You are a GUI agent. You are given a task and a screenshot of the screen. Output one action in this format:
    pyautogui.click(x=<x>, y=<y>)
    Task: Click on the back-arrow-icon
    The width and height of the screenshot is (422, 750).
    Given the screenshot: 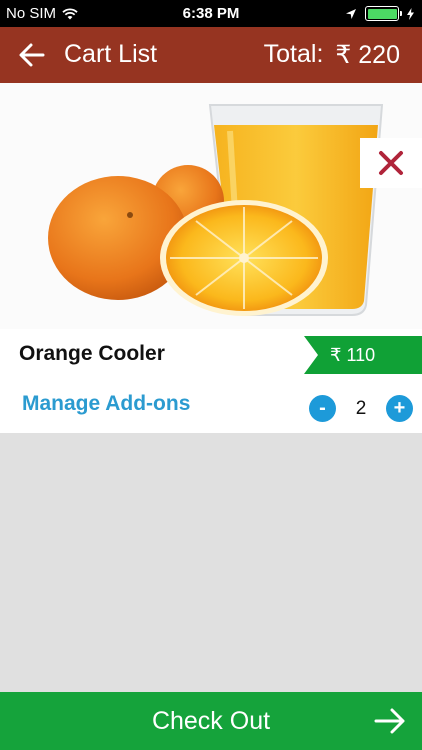 What is the action you would take?
    pyautogui.click(x=32, y=55)
    